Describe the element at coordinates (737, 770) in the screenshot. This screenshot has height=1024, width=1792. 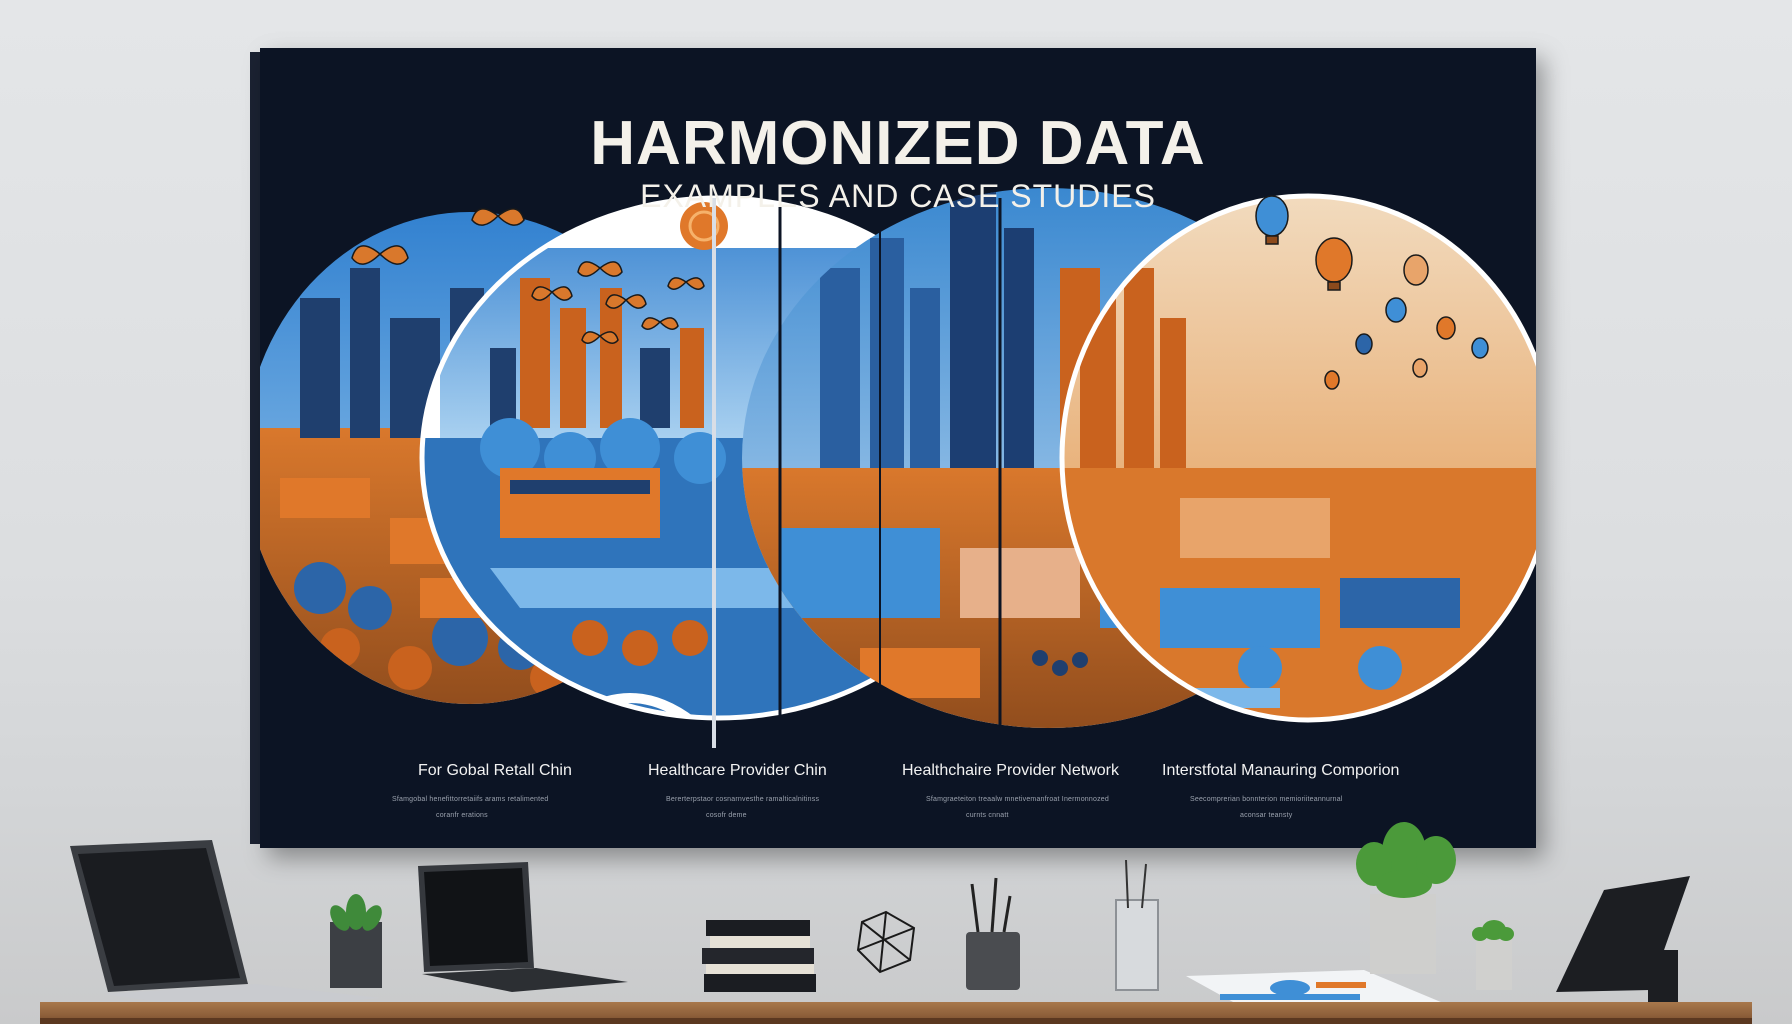
I see `panel-2-caption: Healthcare Provider Chin` at that location.